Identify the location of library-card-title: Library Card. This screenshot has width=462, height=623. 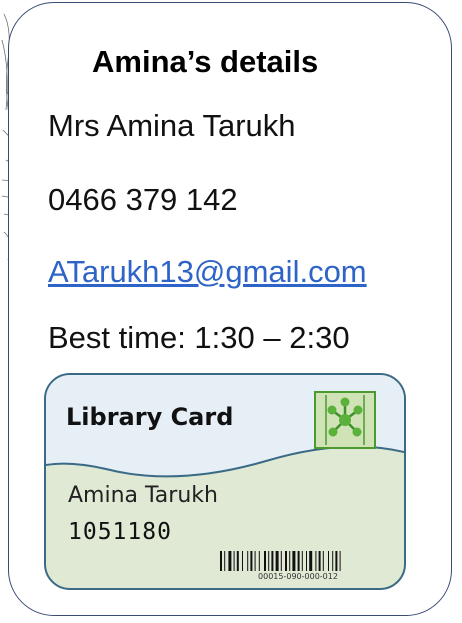
(150, 417).